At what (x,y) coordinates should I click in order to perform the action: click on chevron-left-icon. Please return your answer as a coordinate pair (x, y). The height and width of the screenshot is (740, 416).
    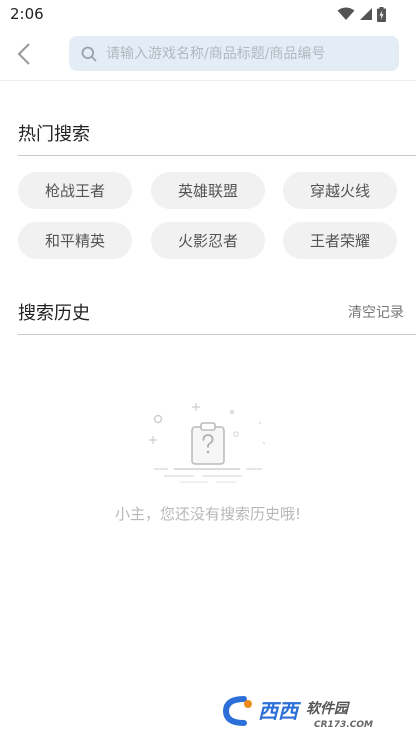
    Looking at the image, I should click on (23, 54).